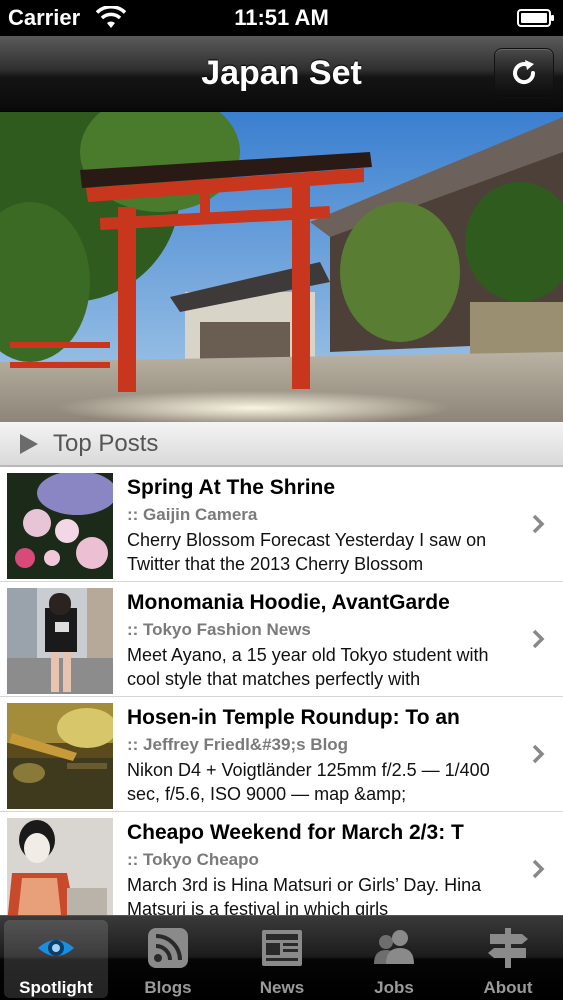 The height and width of the screenshot is (1000, 563). I want to click on post-source: :: Jeffrey Friedl&#39;s Blog, so click(238, 744).